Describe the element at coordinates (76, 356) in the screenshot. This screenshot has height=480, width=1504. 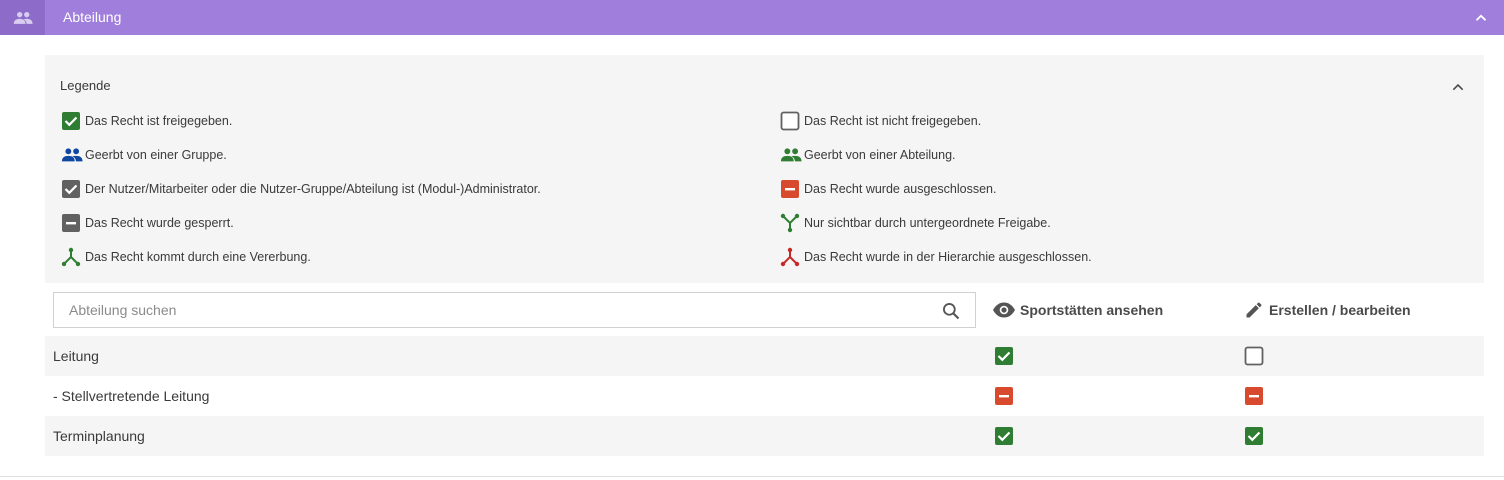
I see `row-label: Leitung` at that location.